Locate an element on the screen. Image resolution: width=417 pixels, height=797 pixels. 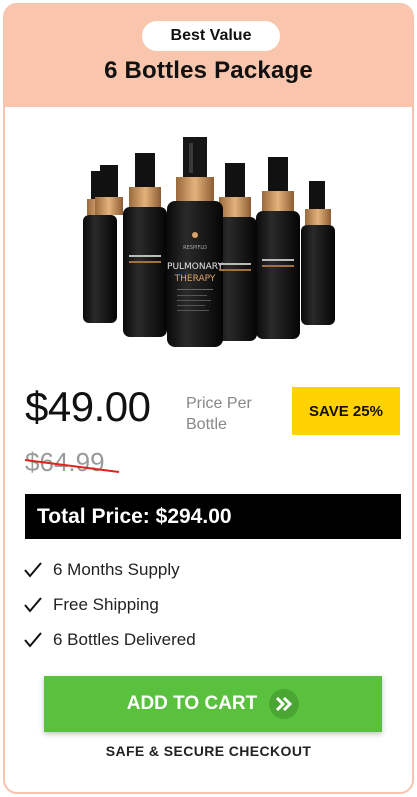
best-value-badge: Best Value is located at coordinates (211, 36).